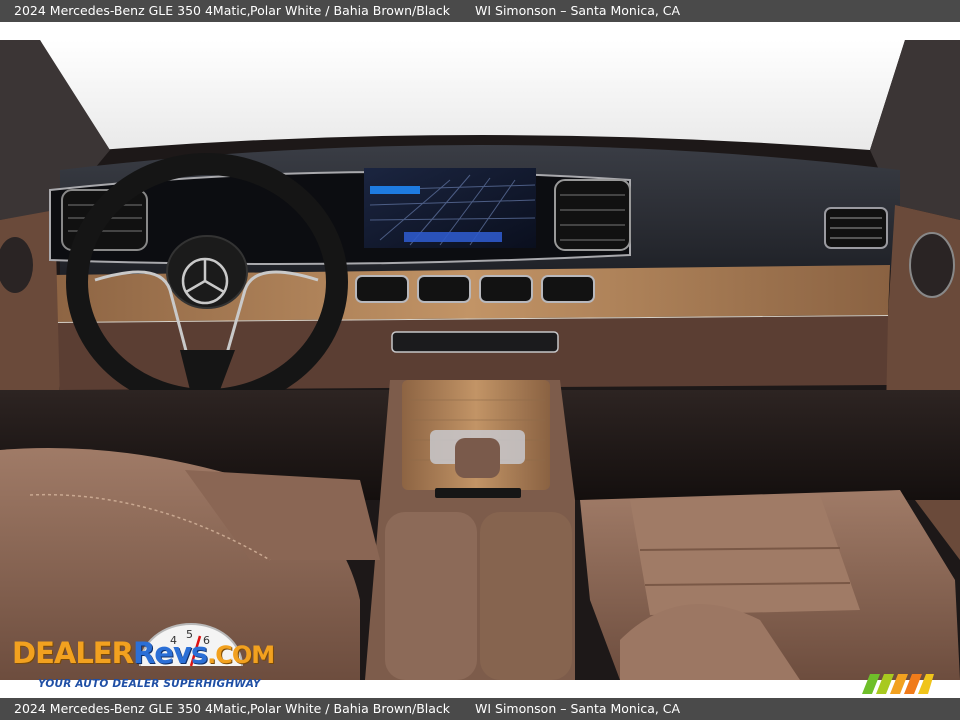  What do you see at coordinates (149, 684) in the screenshot?
I see `watermark-tagline: YOUR AUTO DEALER SUPERHIGHWAY` at bounding box center [149, 684].